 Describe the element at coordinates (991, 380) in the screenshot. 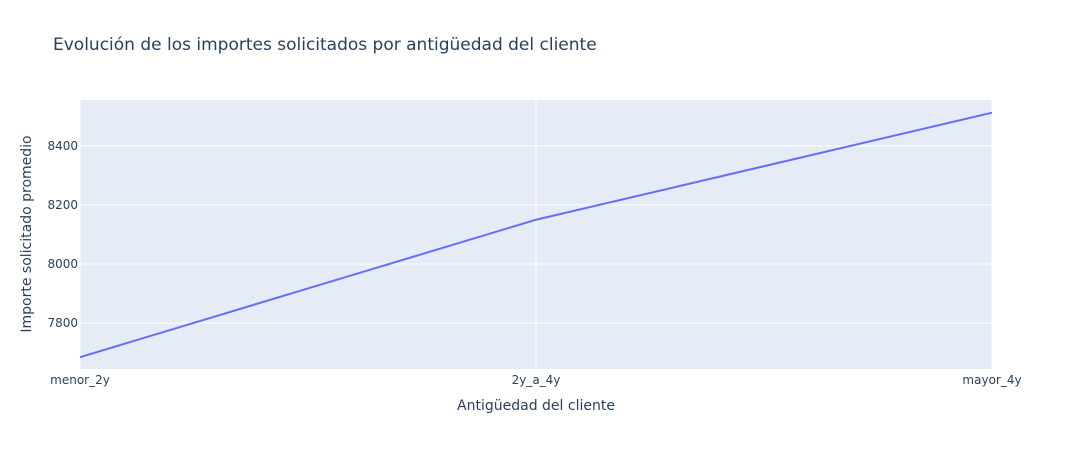

I see `x-tick-label: mayor_4y` at that location.